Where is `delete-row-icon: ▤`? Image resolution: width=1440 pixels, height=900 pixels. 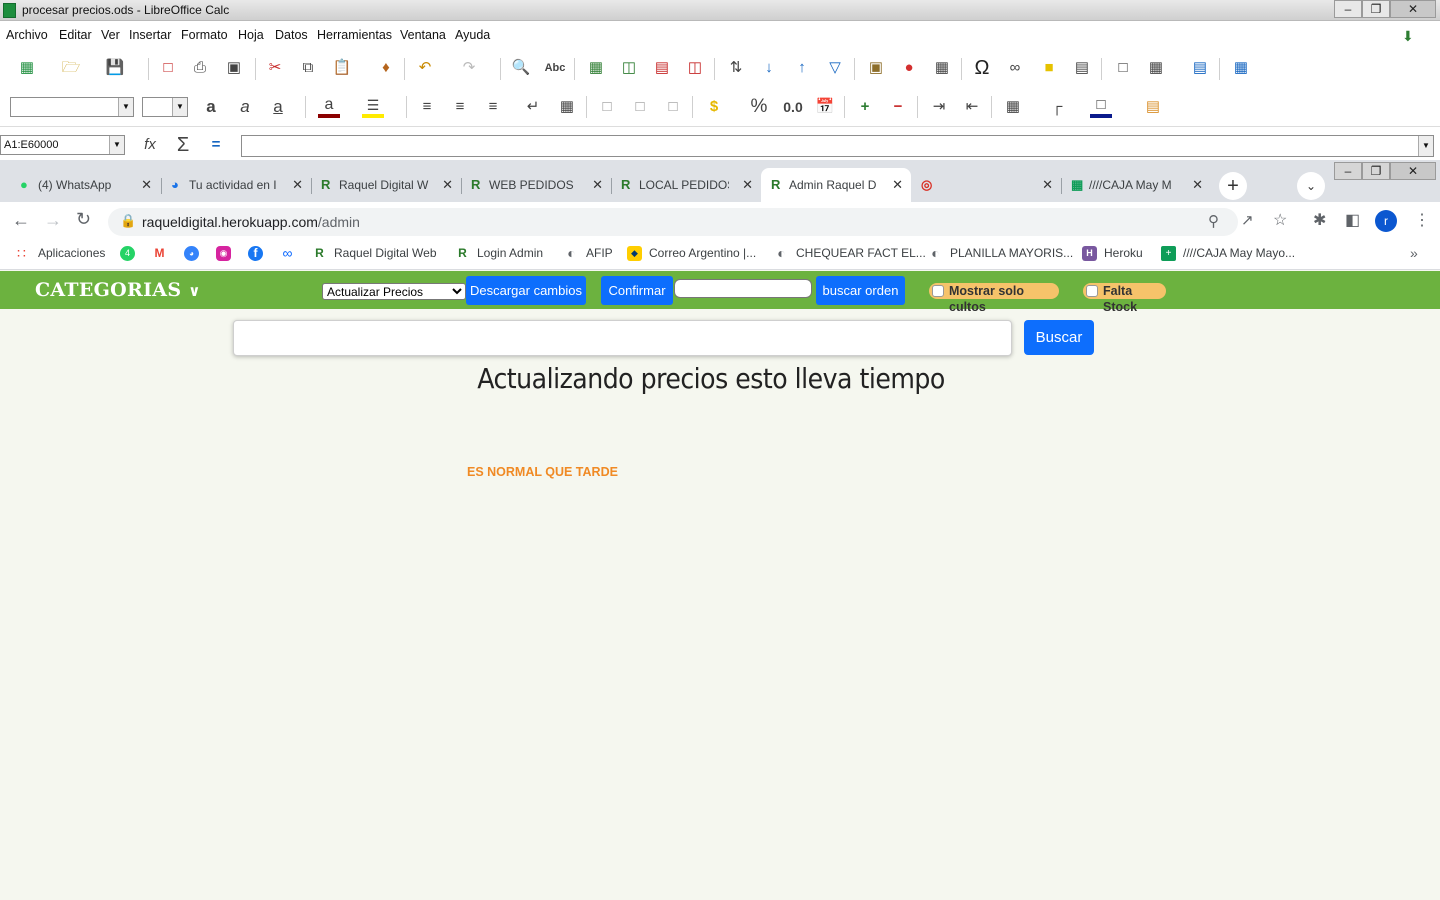 delete-row-icon: ▤ is located at coordinates (662, 68).